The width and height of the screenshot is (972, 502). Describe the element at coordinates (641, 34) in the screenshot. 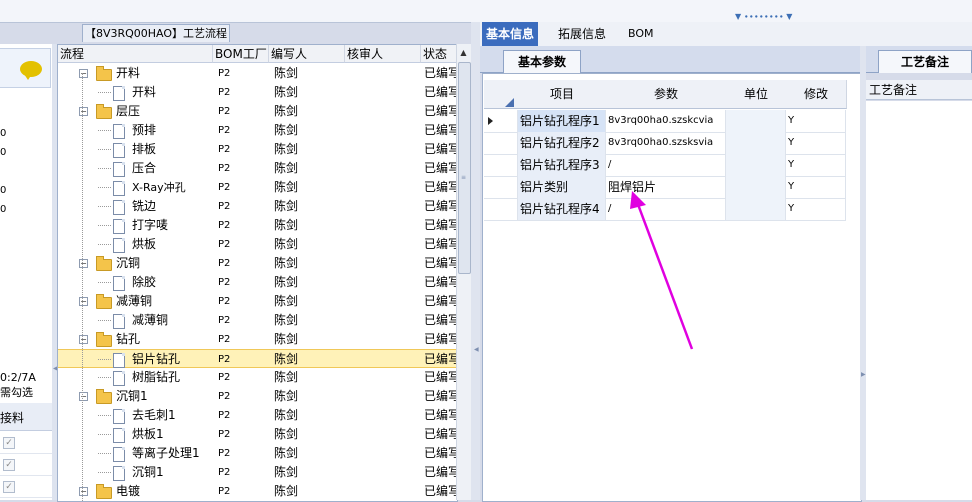

I see `tab-bom: BOM` at that location.